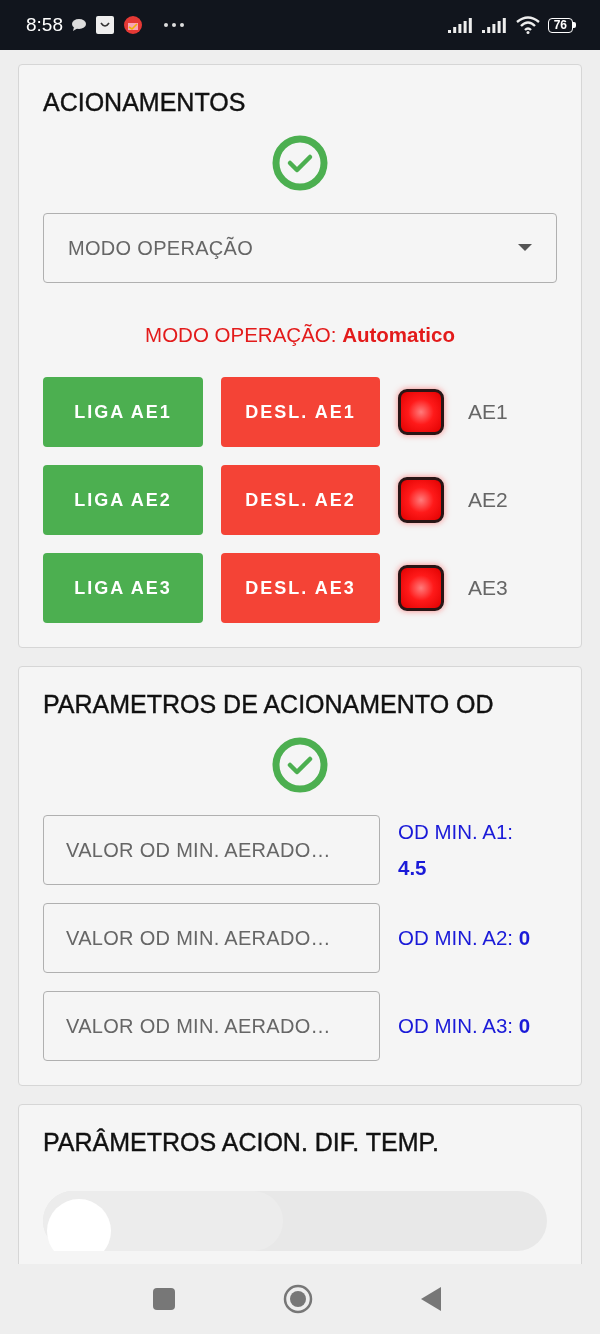 The image size is (600, 1334). I want to click on dropdown-caret-icon, so click(525, 248).